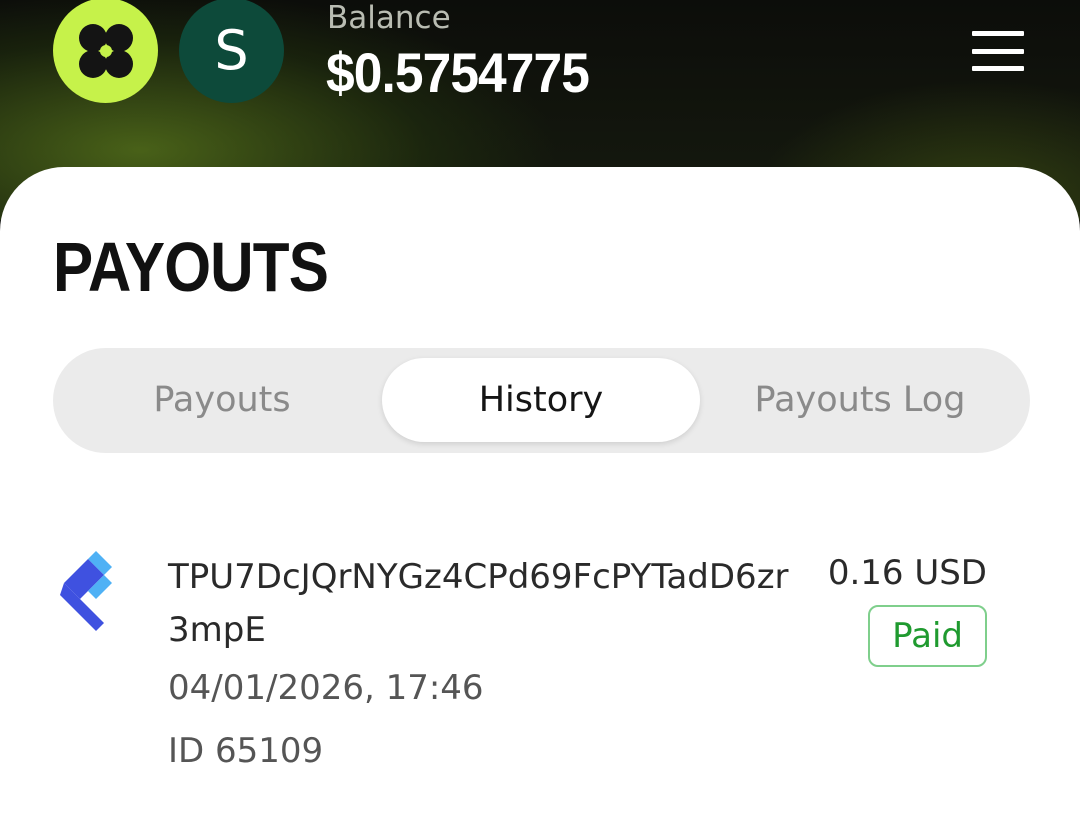 The width and height of the screenshot is (1080, 829). What do you see at coordinates (458, 72) in the screenshot?
I see `balance-value: $0.5754775` at bounding box center [458, 72].